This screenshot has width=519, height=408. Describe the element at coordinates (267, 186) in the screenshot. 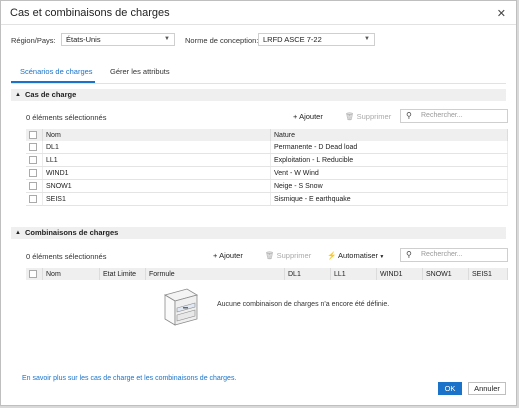

I see `table-row: SNOW1 Neige - S Snow` at that location.